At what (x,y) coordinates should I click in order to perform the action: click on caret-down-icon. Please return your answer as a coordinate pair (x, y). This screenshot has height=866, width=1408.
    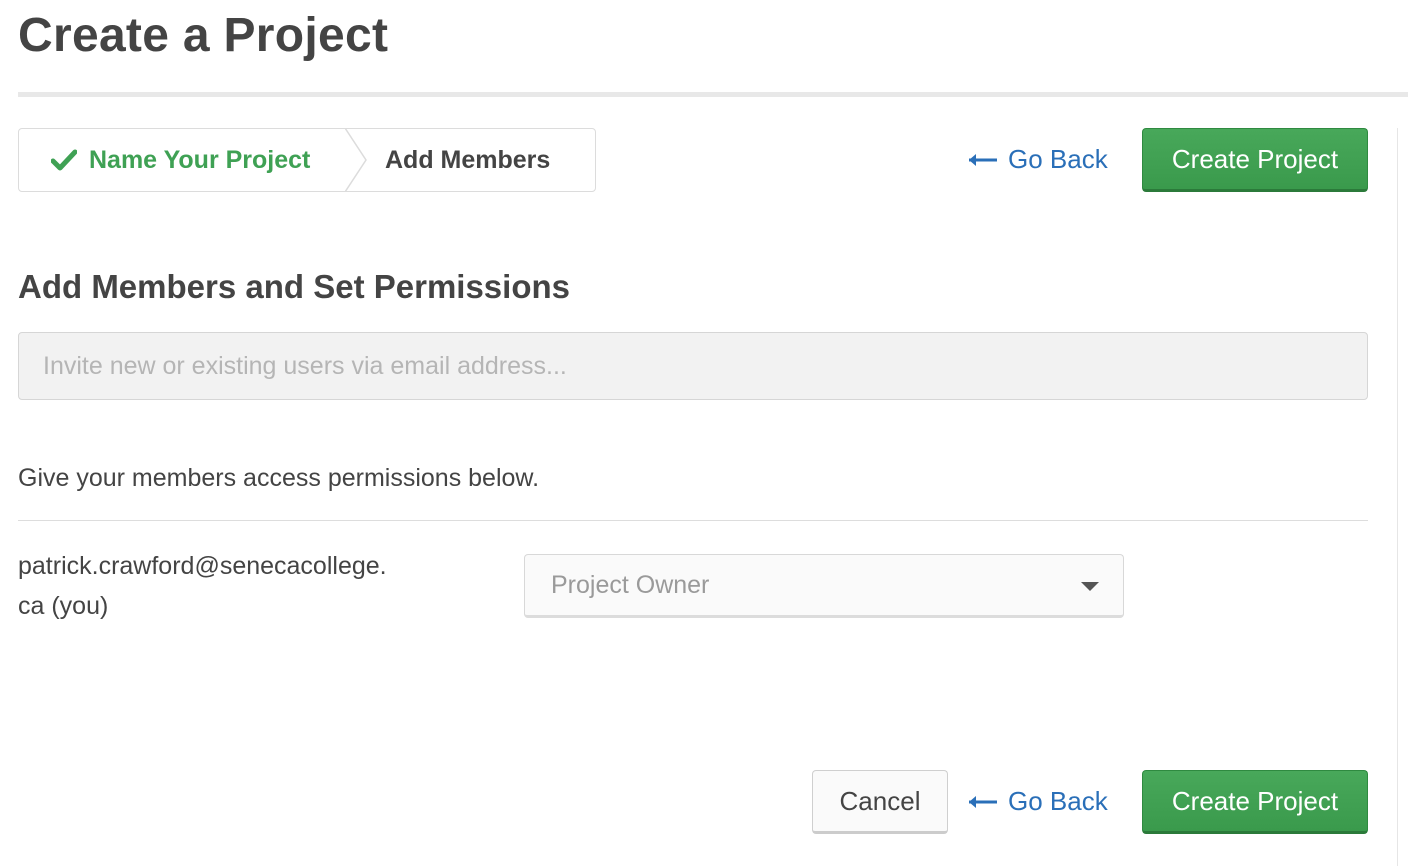
    Looking at the image, I should click on (1090, 586).